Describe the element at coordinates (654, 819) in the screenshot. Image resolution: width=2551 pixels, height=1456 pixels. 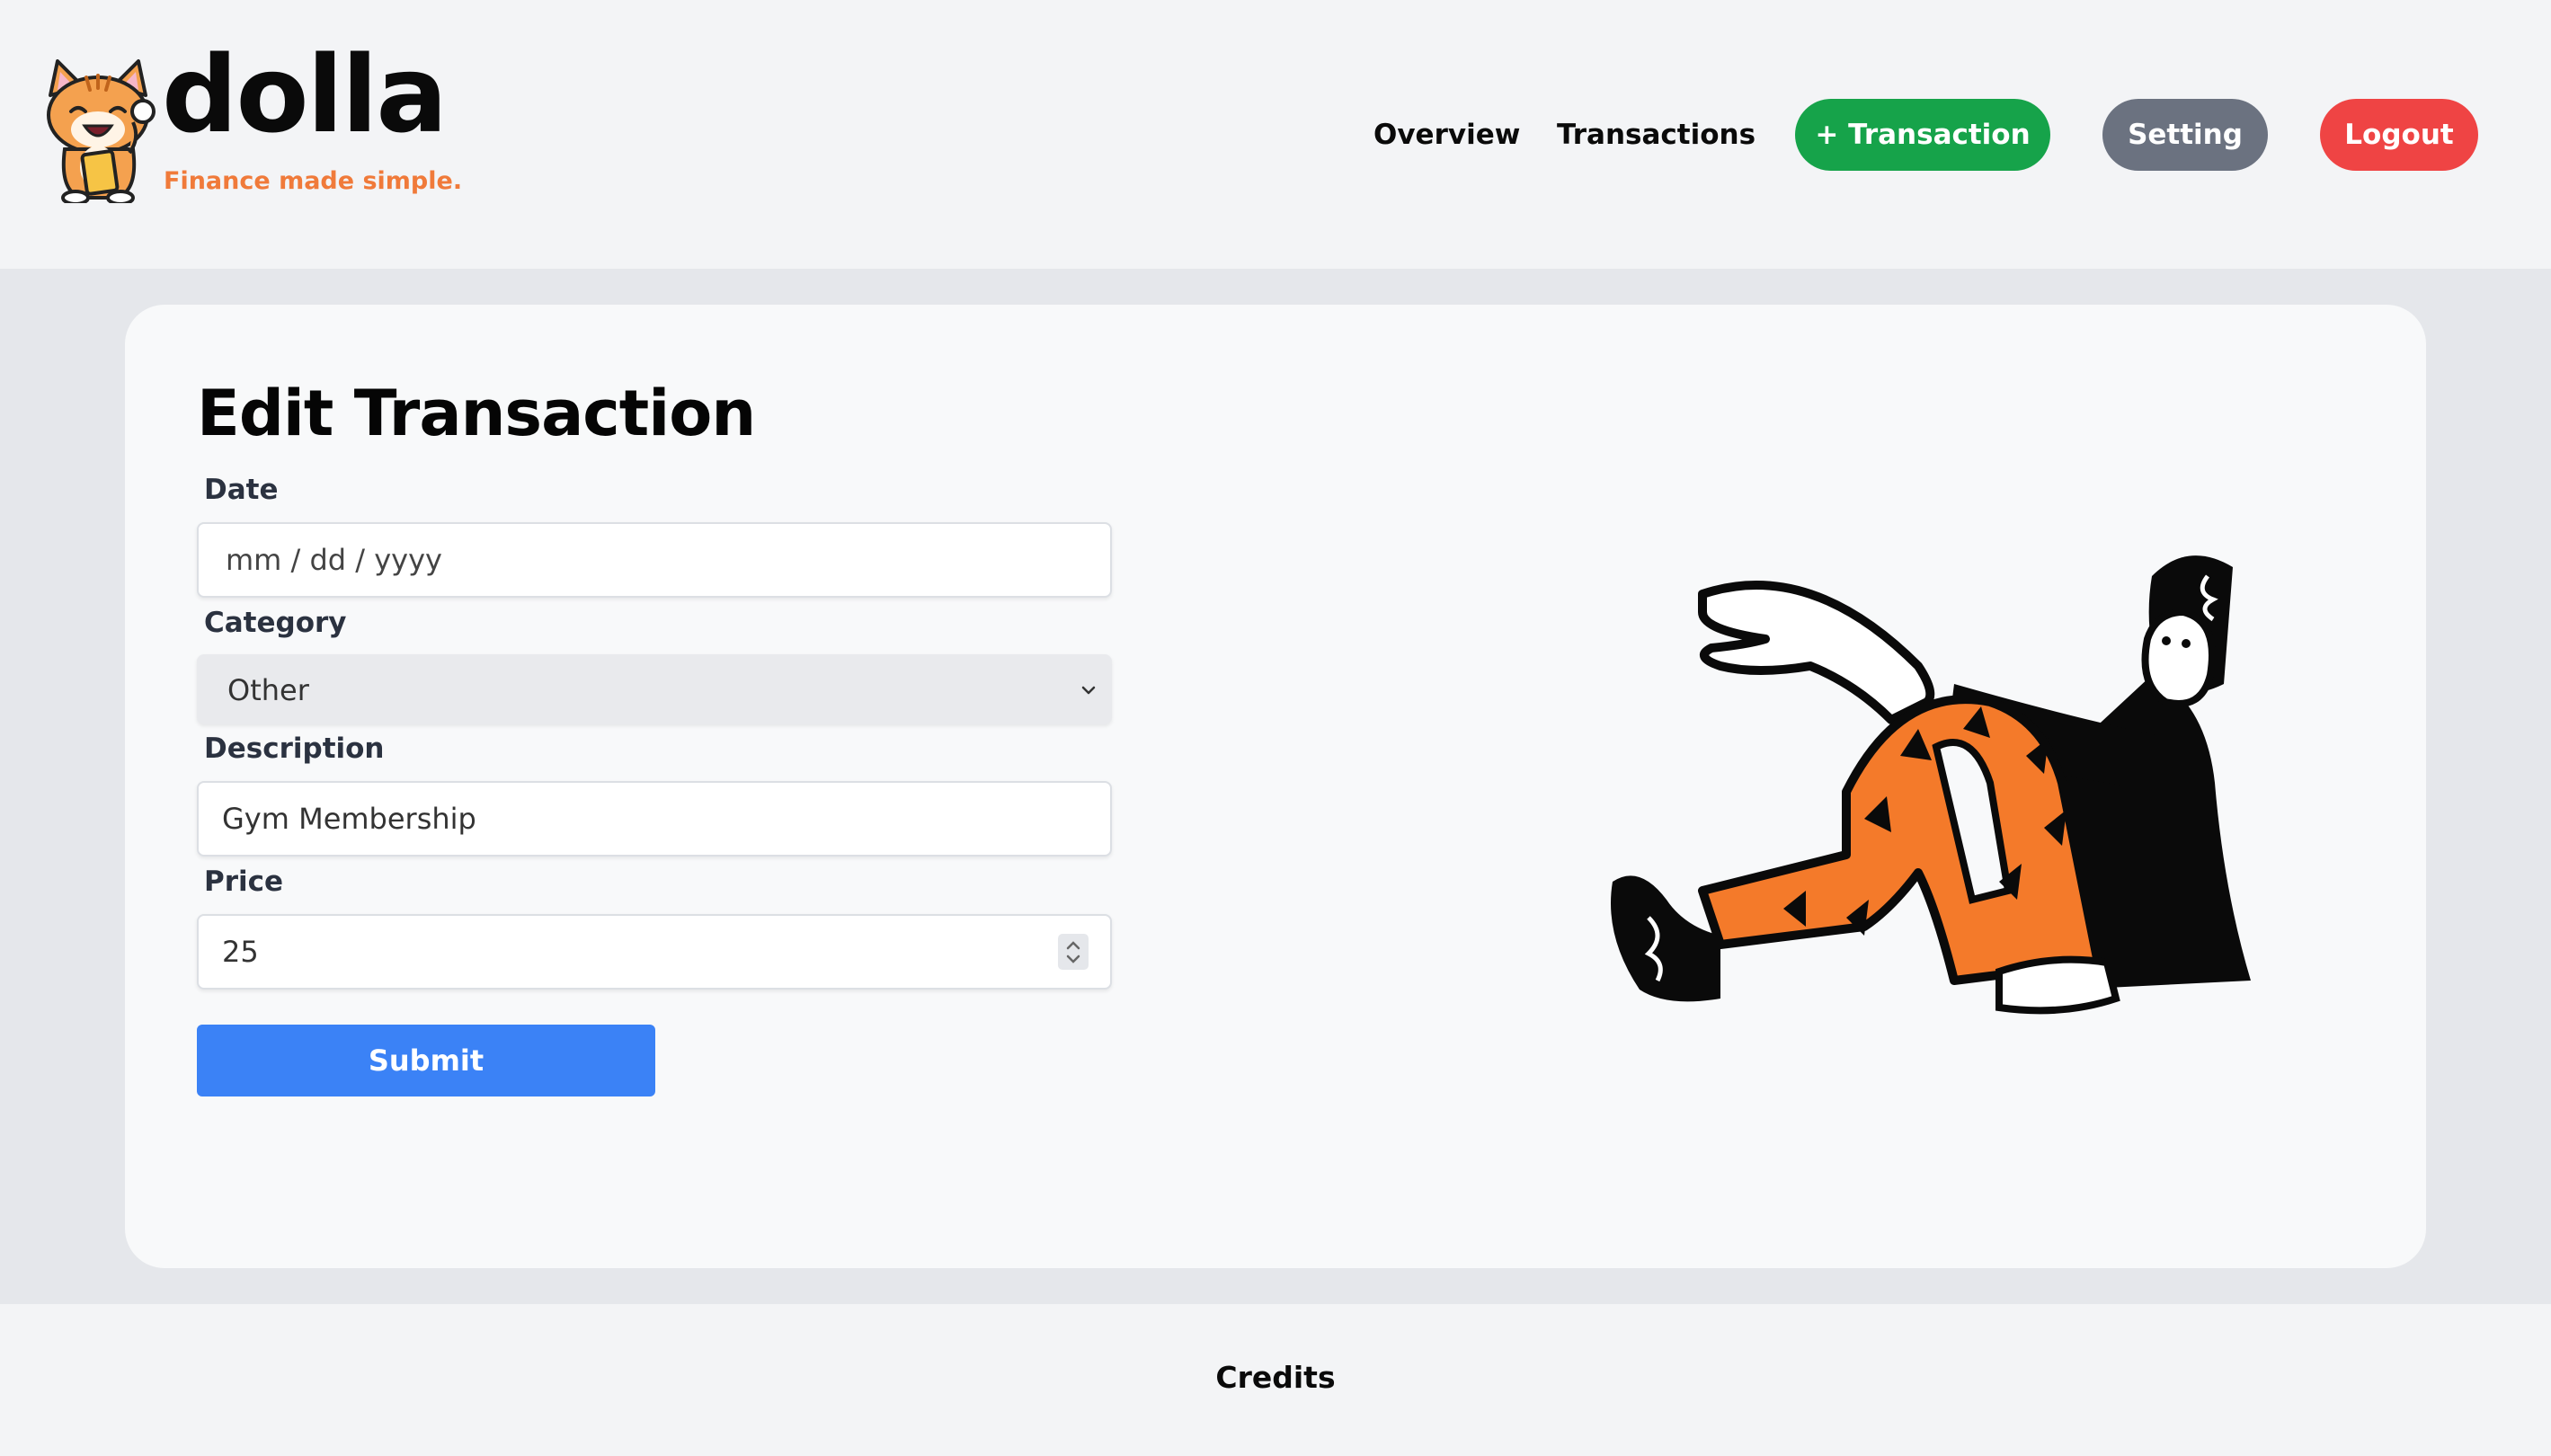
I see `description-input: Gym Membership` at that location.